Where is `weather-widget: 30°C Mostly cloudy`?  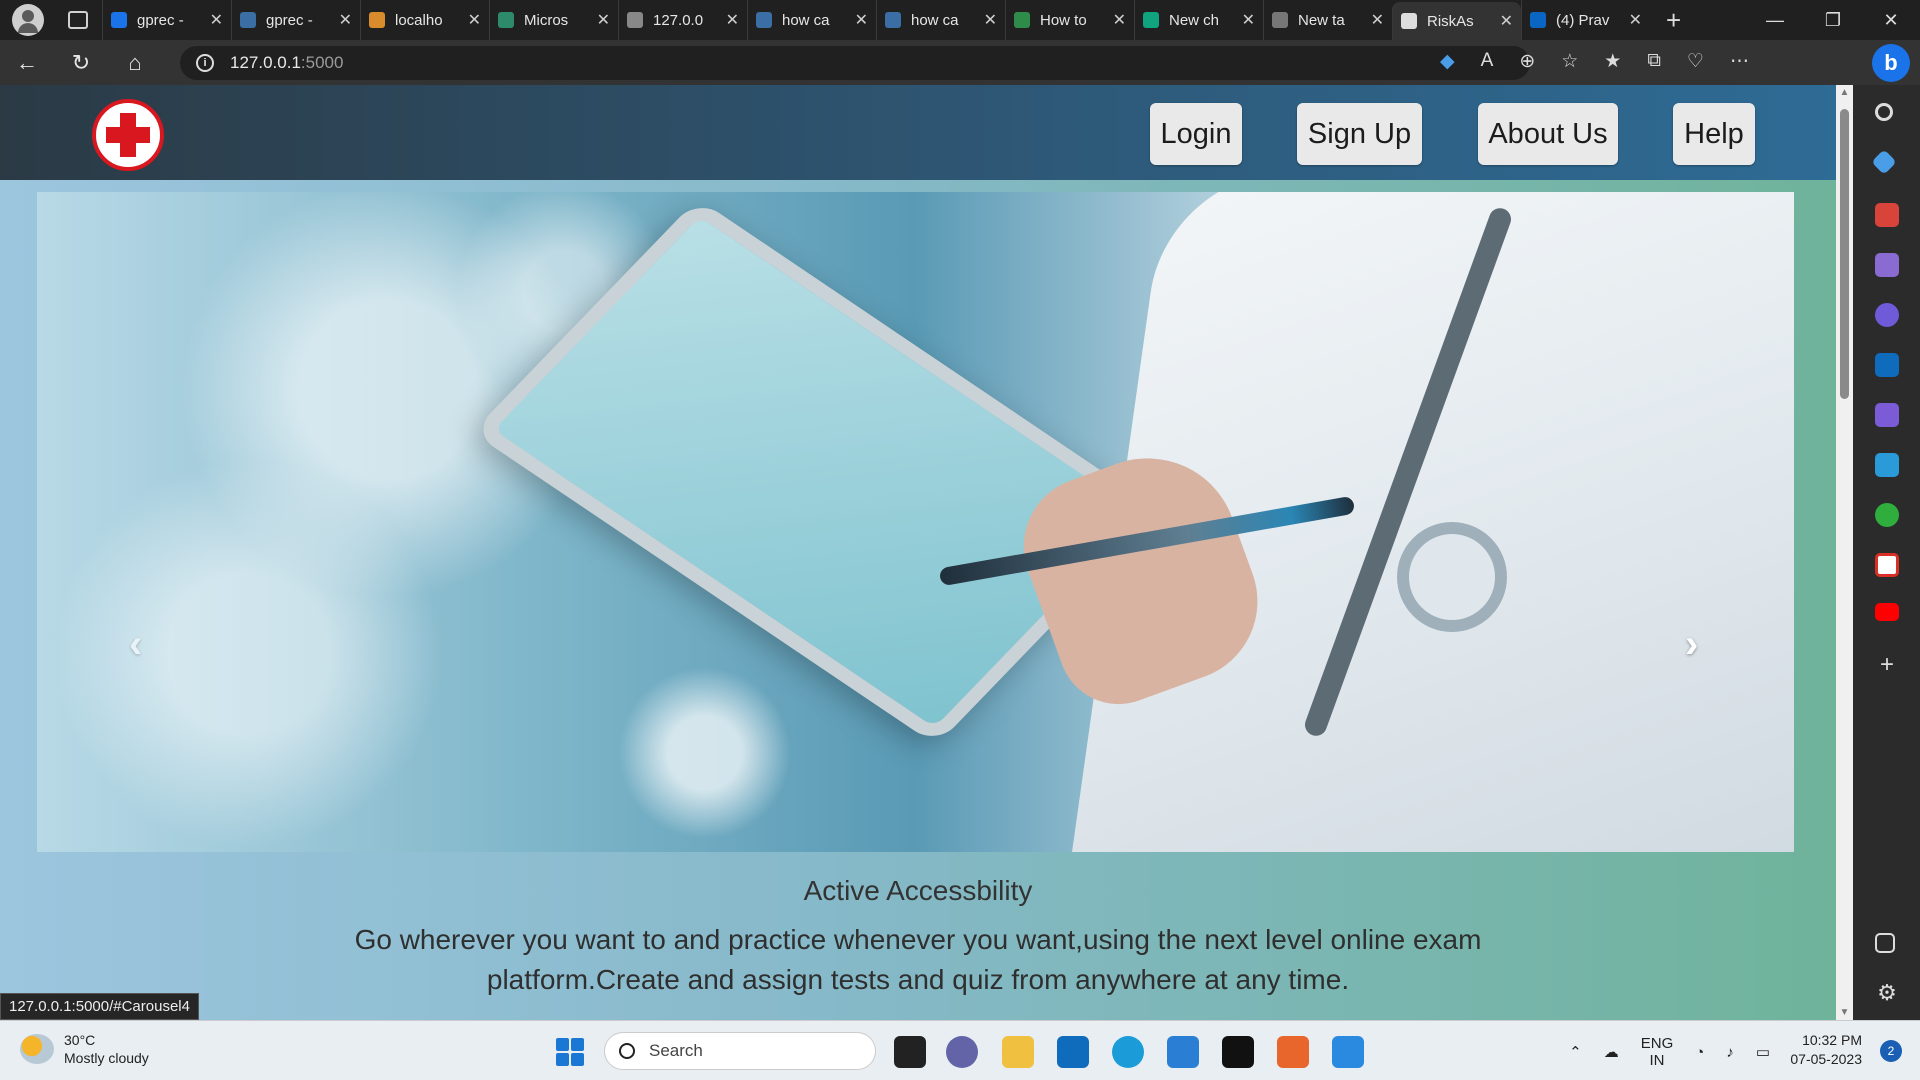
weather-widget: 30°C Mostly cloudy is located at coordinates (84, 1049).